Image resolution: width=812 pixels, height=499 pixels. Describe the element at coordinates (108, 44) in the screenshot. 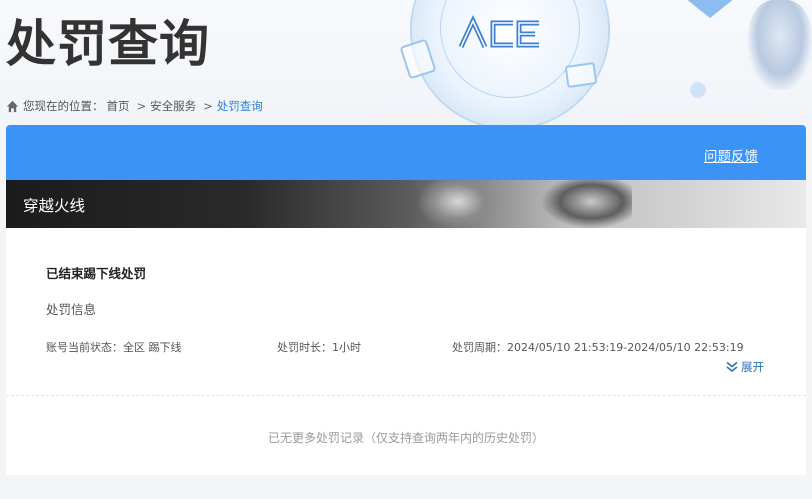

I see `page-title: 处罚查询` at that location.